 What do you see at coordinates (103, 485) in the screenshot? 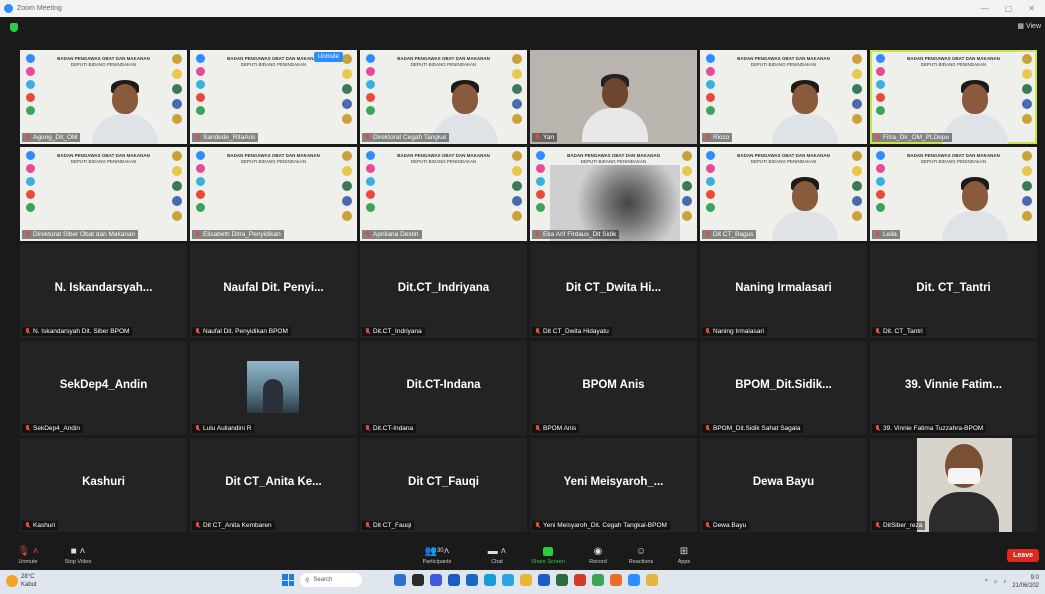
I see `participant-tile: Kashuri Kashuri` at bounding box center [103, 485].